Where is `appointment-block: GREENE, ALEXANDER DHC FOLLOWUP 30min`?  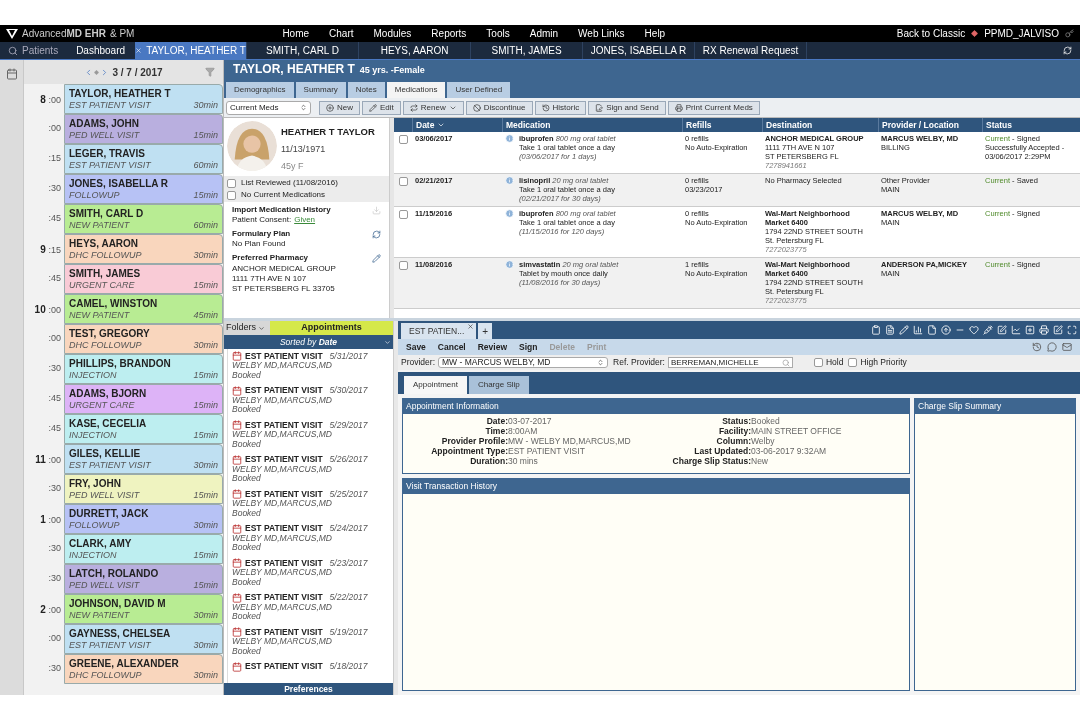
appointment-block: GREENE, ALEXANDER DHC FOLLOWUP 30min is located at coordinates (143, 669).